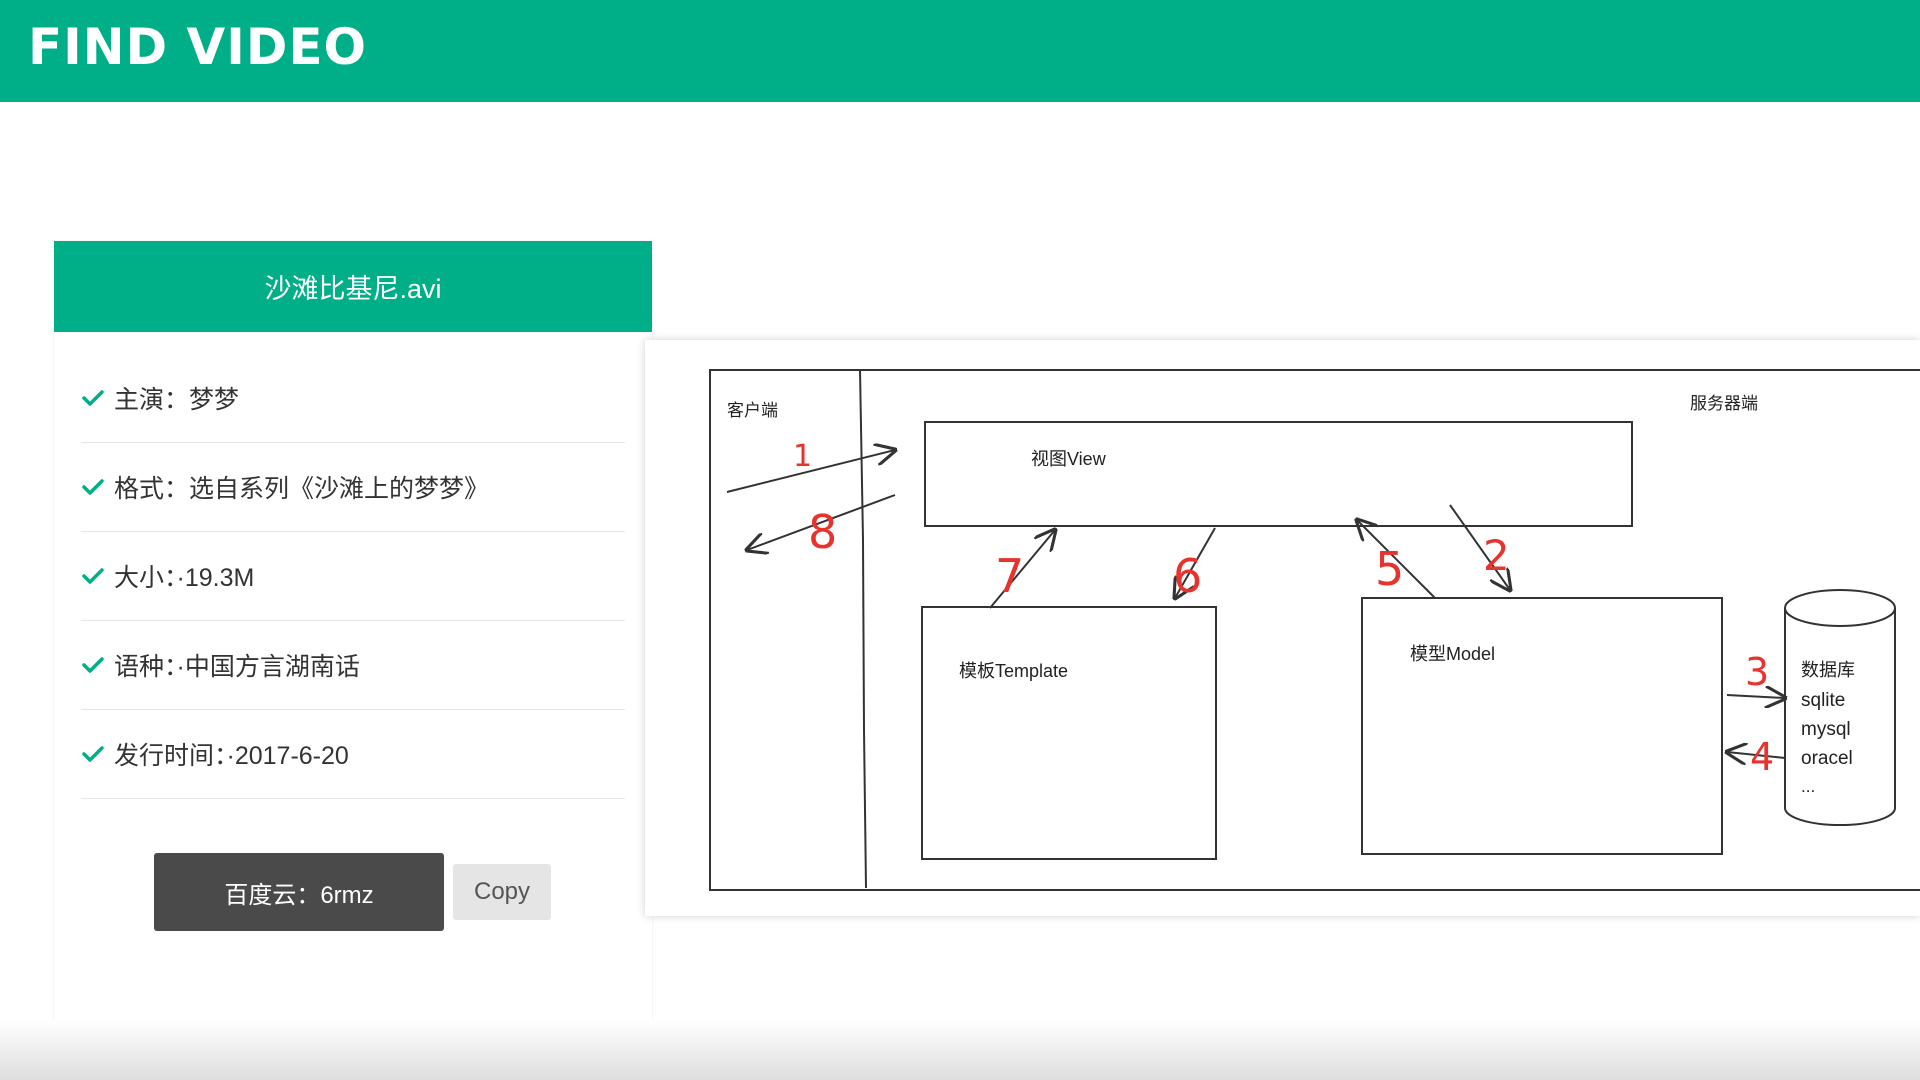 This screenshot has height=1080, width=1920. What do you see at coordinates (184, 578) in the screenshot?
I see `detail-text: 大小：·19.3M` at bounding box center [184, 578].